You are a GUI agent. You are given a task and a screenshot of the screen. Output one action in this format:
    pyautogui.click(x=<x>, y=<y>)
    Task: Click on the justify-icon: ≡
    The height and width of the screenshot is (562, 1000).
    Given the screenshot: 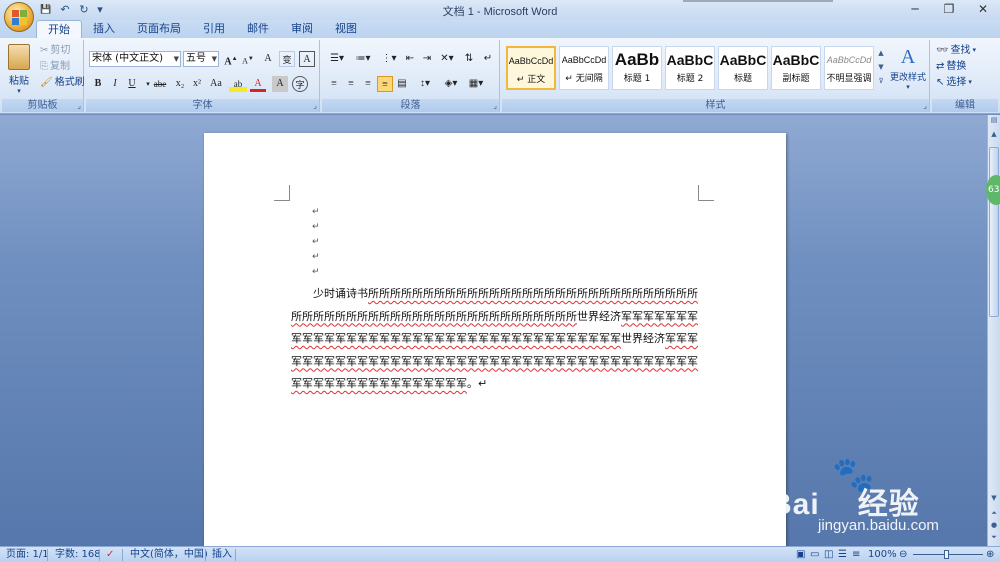 What is the action you would take?
    pyautogui.click(x=385, y=84)
    